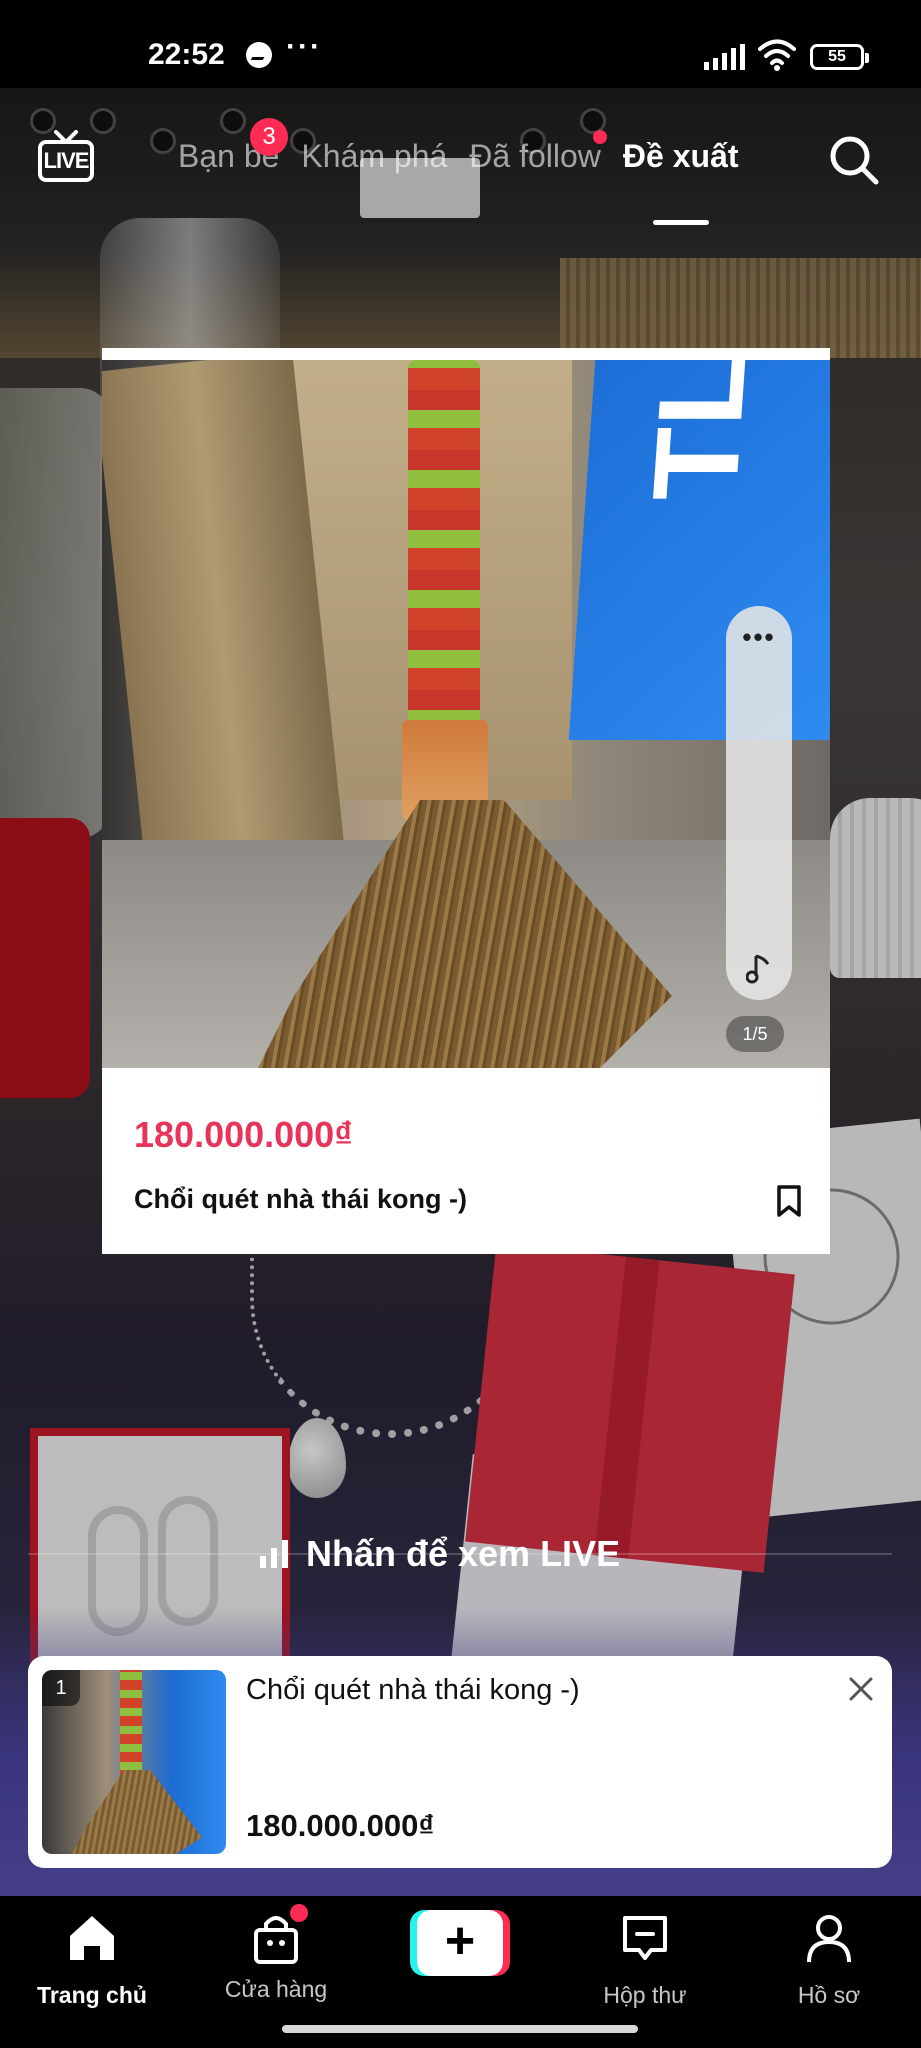  Describe the element at coordinates (759, 968) in the screenshot. I see `music-note-icon` at that location.